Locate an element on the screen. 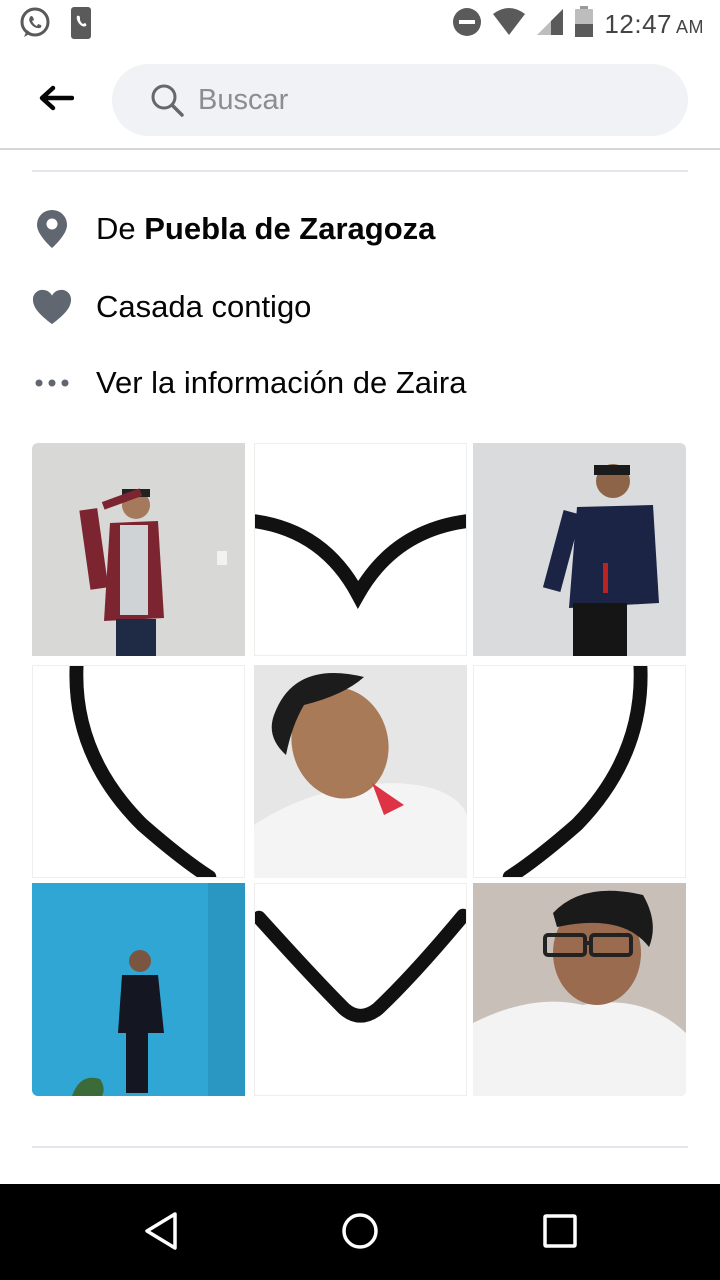 This screenshot has height=1280, width=720. location-value: Puebla de Zaragoza is located at coordinates (289, 228).